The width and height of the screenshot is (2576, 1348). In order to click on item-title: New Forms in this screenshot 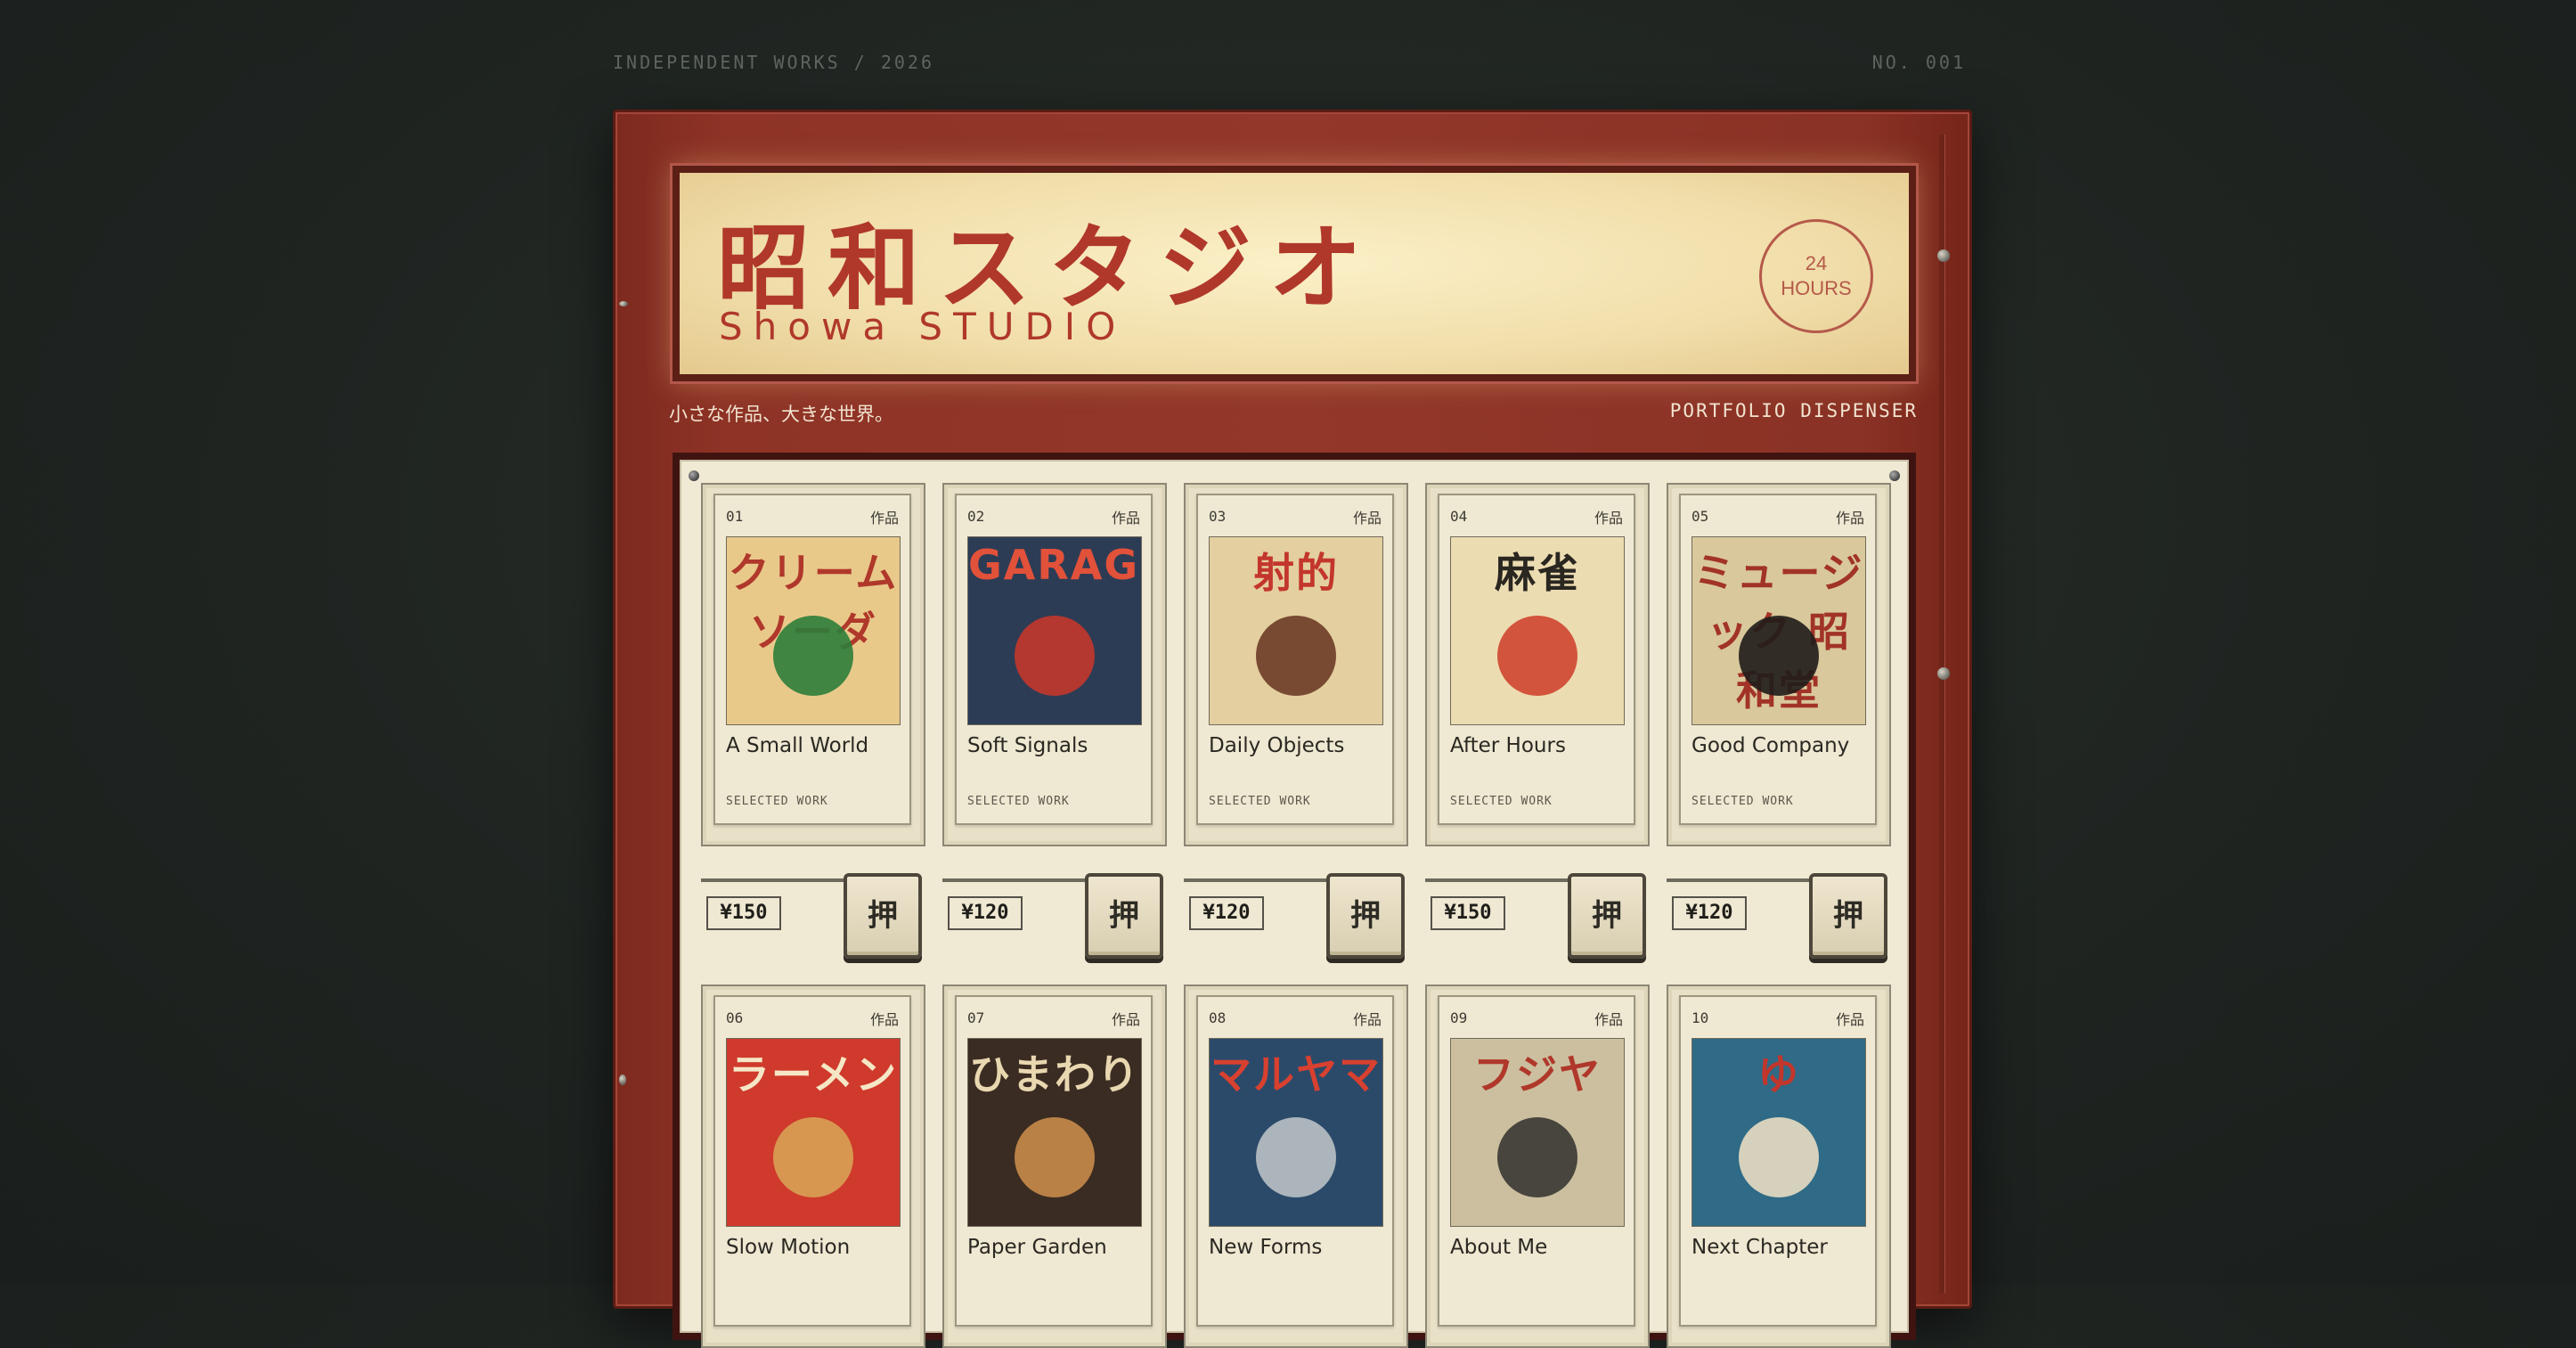, I will do `click(1266, 1247)`.